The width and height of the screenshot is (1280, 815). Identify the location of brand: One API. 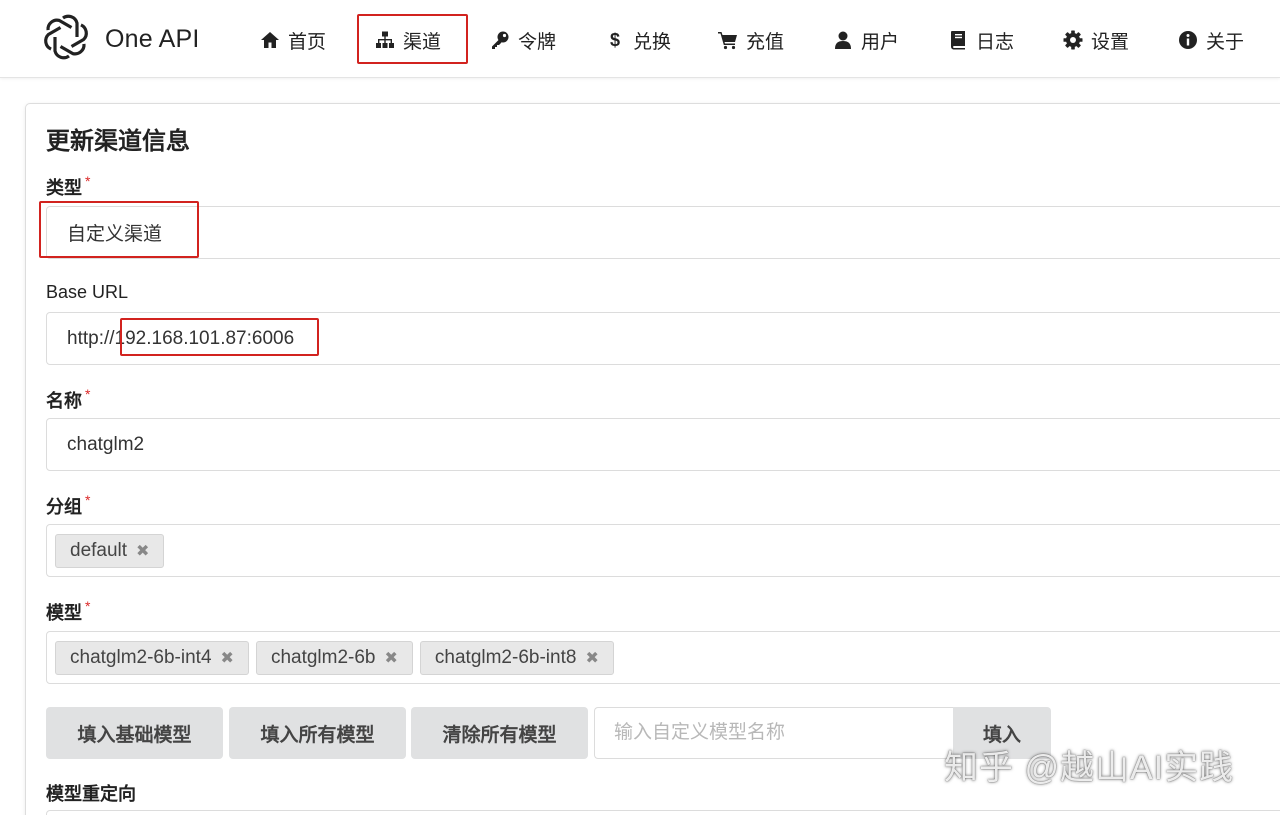
(120, 39).